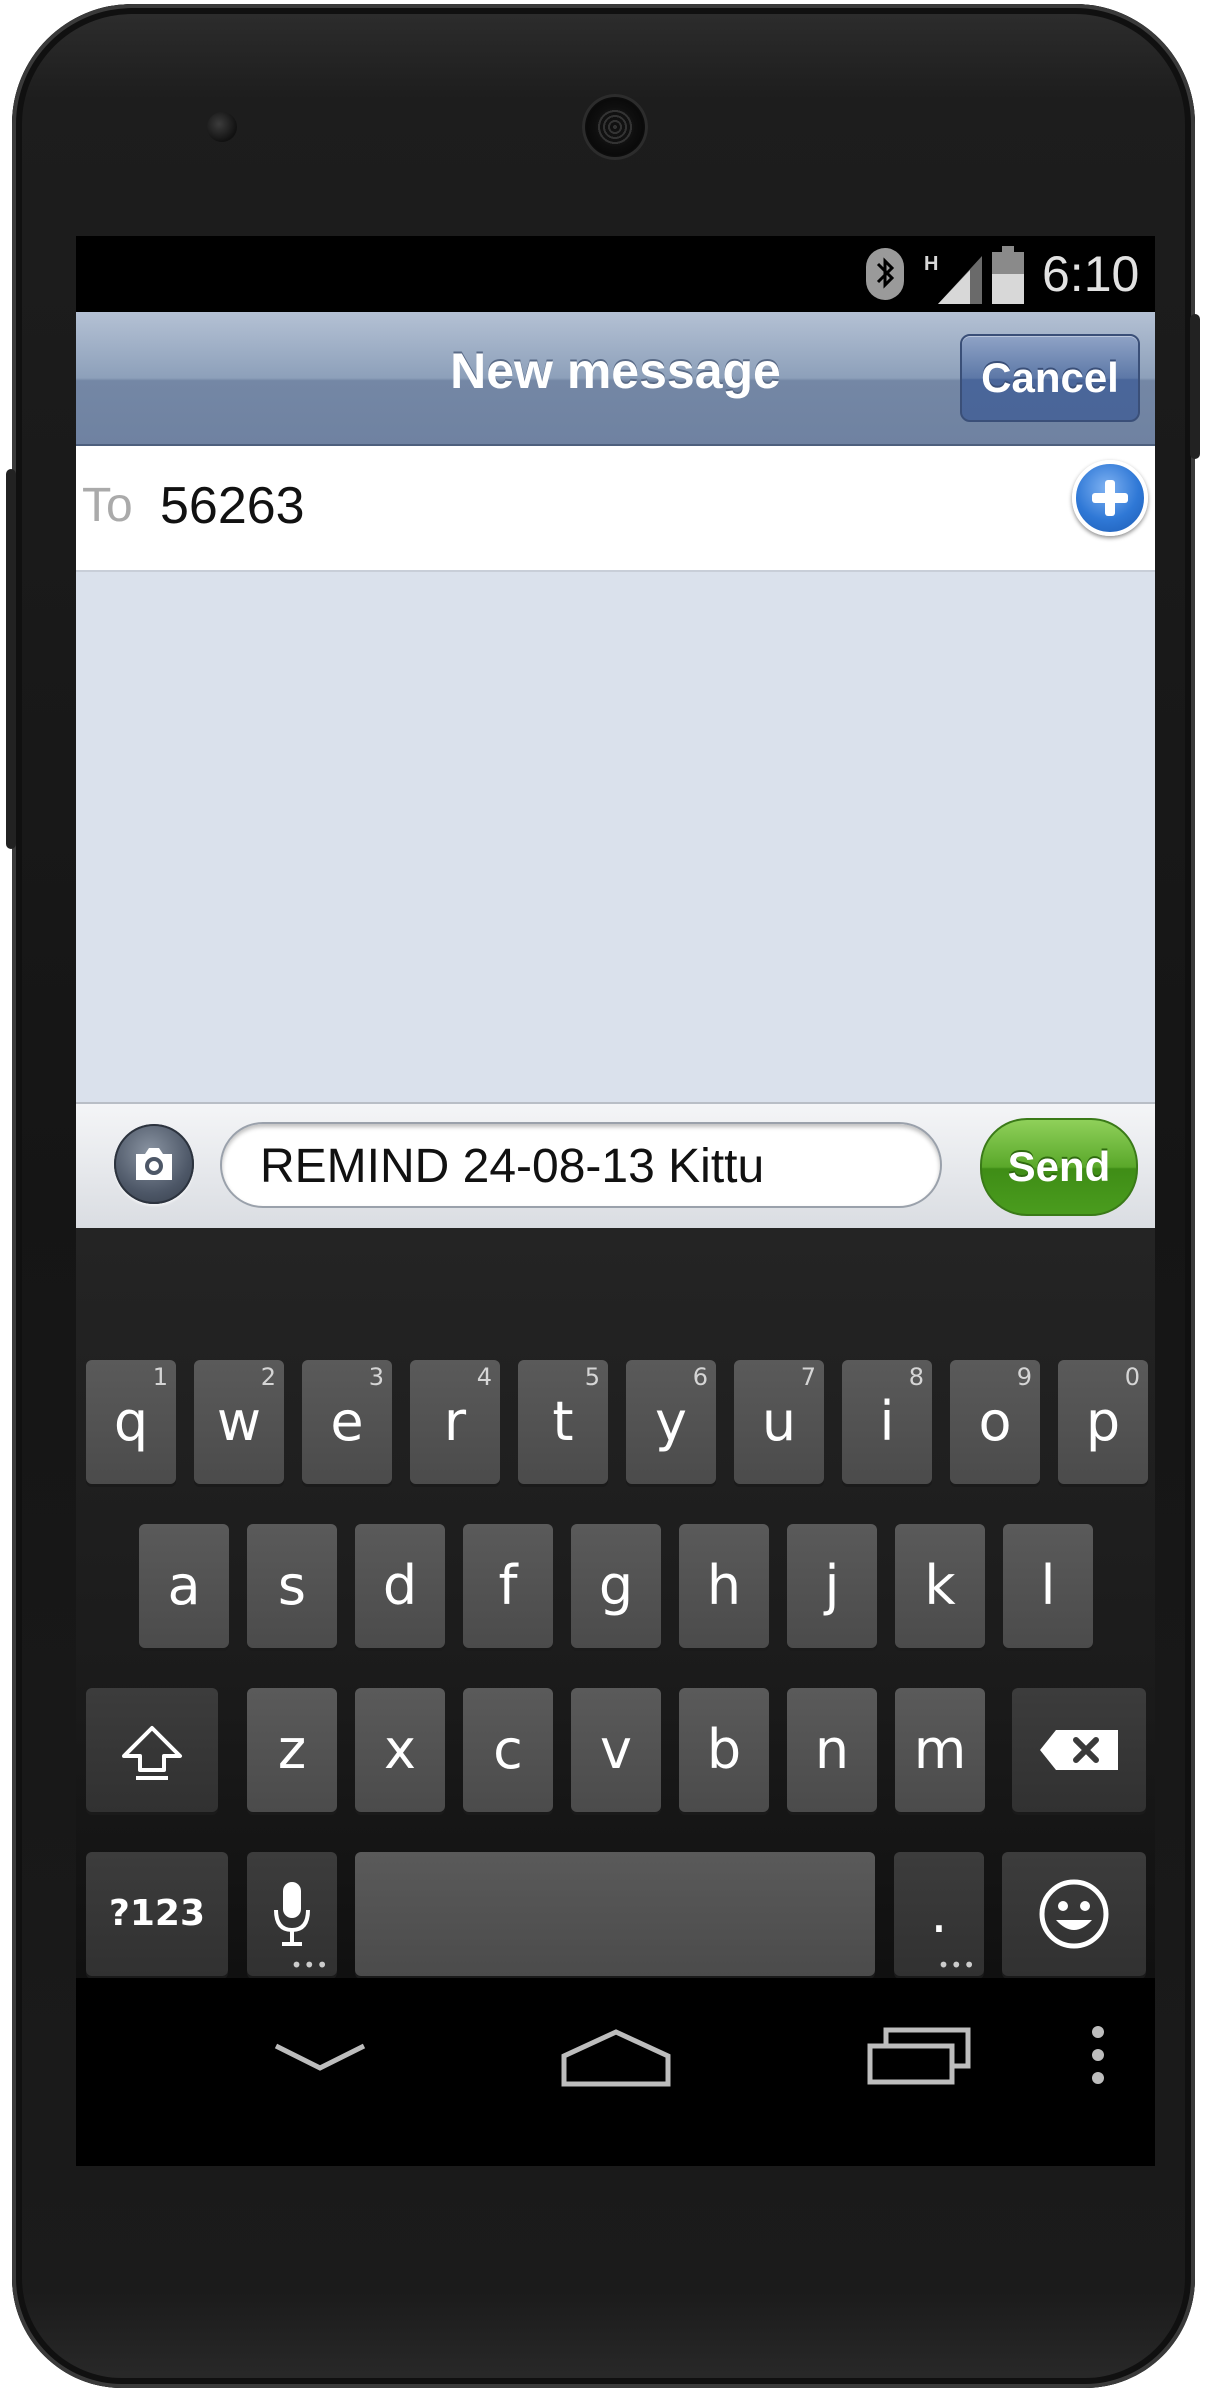 This screenshot has width=1207, height=2396. What do you see at coordinates (157, 1914) in the screenshot?
I see `symbols-key: ?123` at bounding box center [157, 1914].